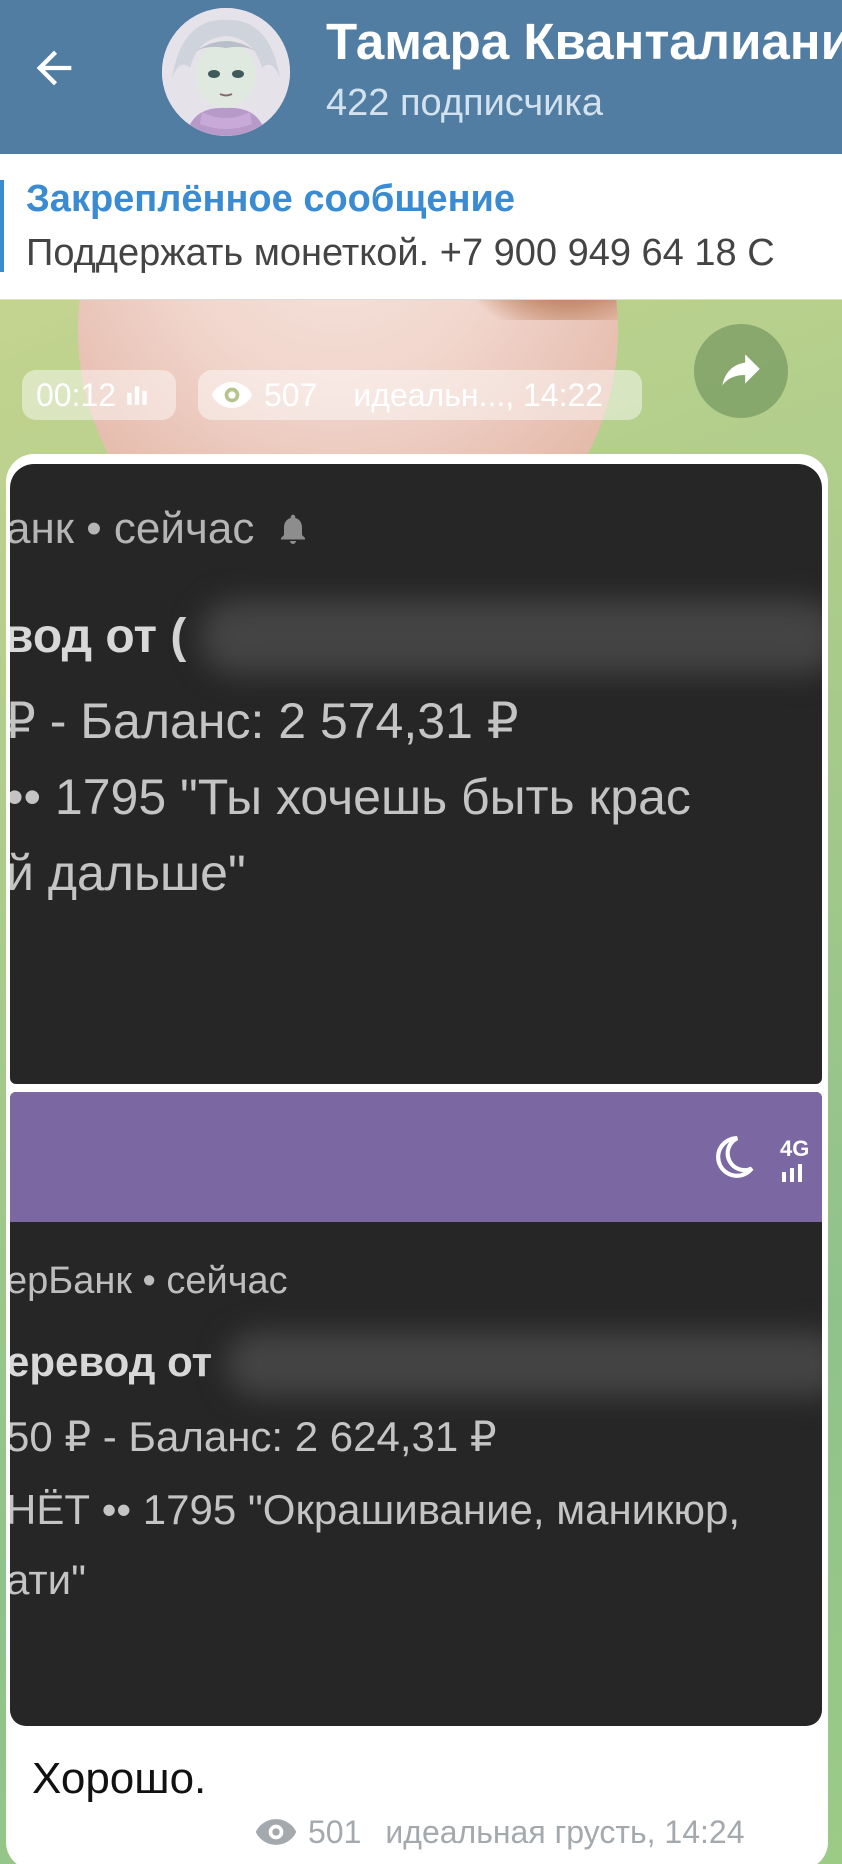  Describe the element at coordinates (350, 797) in the screenshot. I see `notification-message-line: •• 1795 "Ты хочешь быть крас` at that location.